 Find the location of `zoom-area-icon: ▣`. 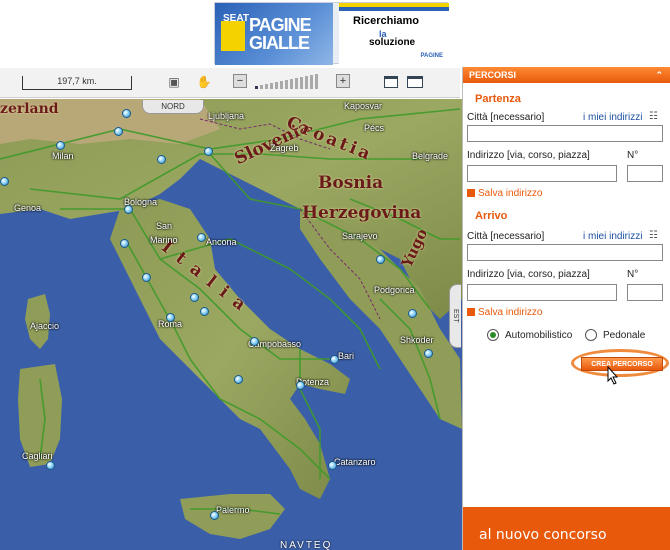

zoom-area-icon: ▣ is located at coordinates (174, 82).